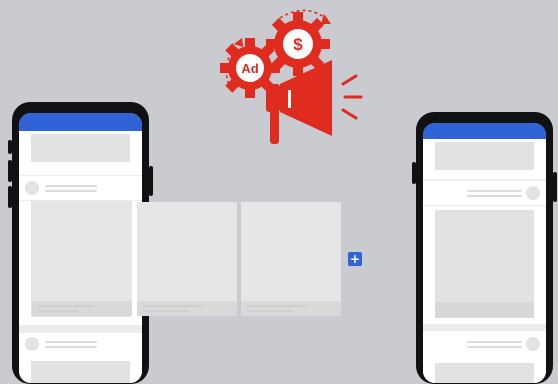 The image size is (558, 384). I want to click on marketing-illustration: Ad $, so click(291, 76).